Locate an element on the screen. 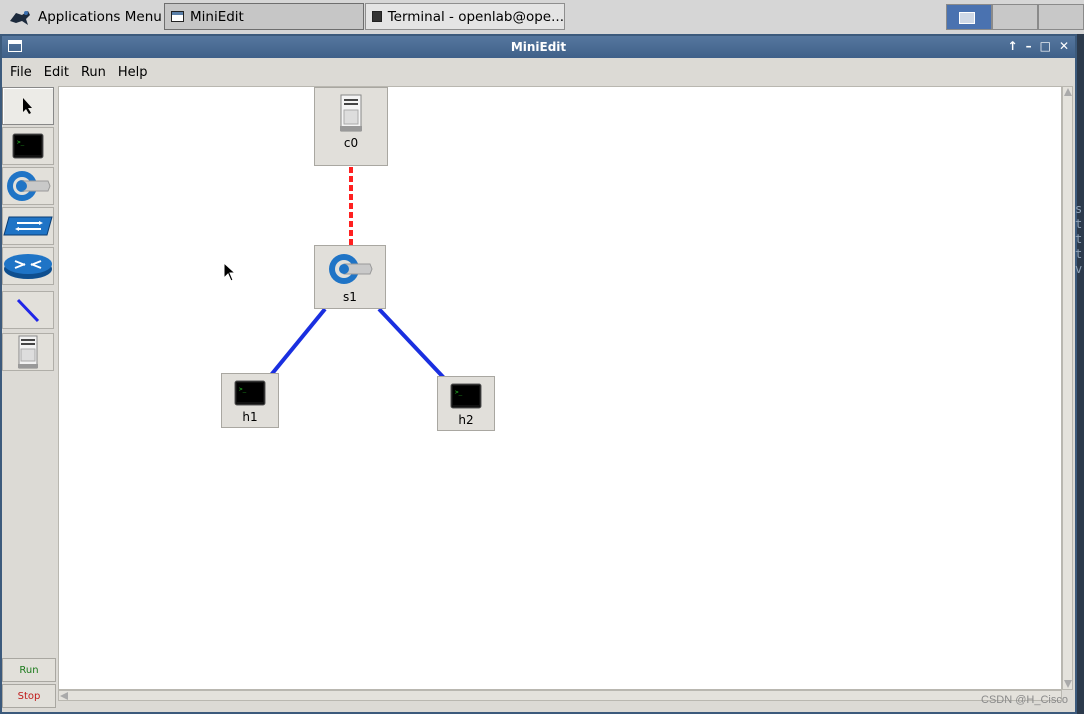  link-tool is located at coordinates (28, 310).